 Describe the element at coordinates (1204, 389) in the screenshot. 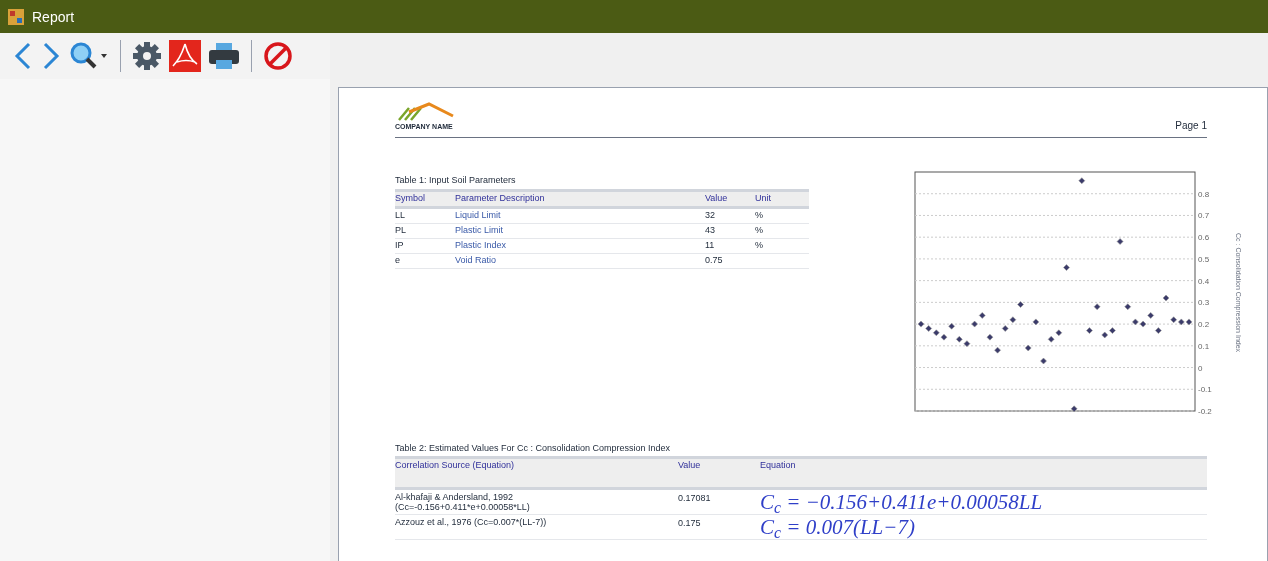

I see `y-tick-label: -0.1` at that location.